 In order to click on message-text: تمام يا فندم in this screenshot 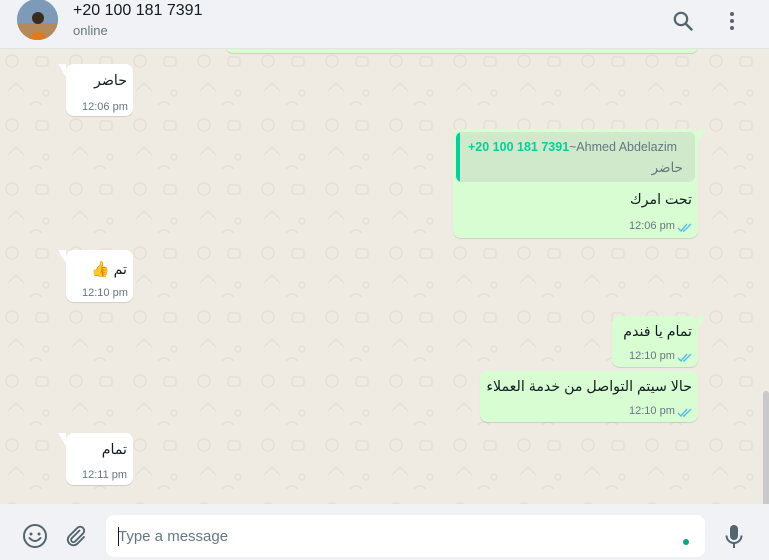, I will do `click(657, 332)`.